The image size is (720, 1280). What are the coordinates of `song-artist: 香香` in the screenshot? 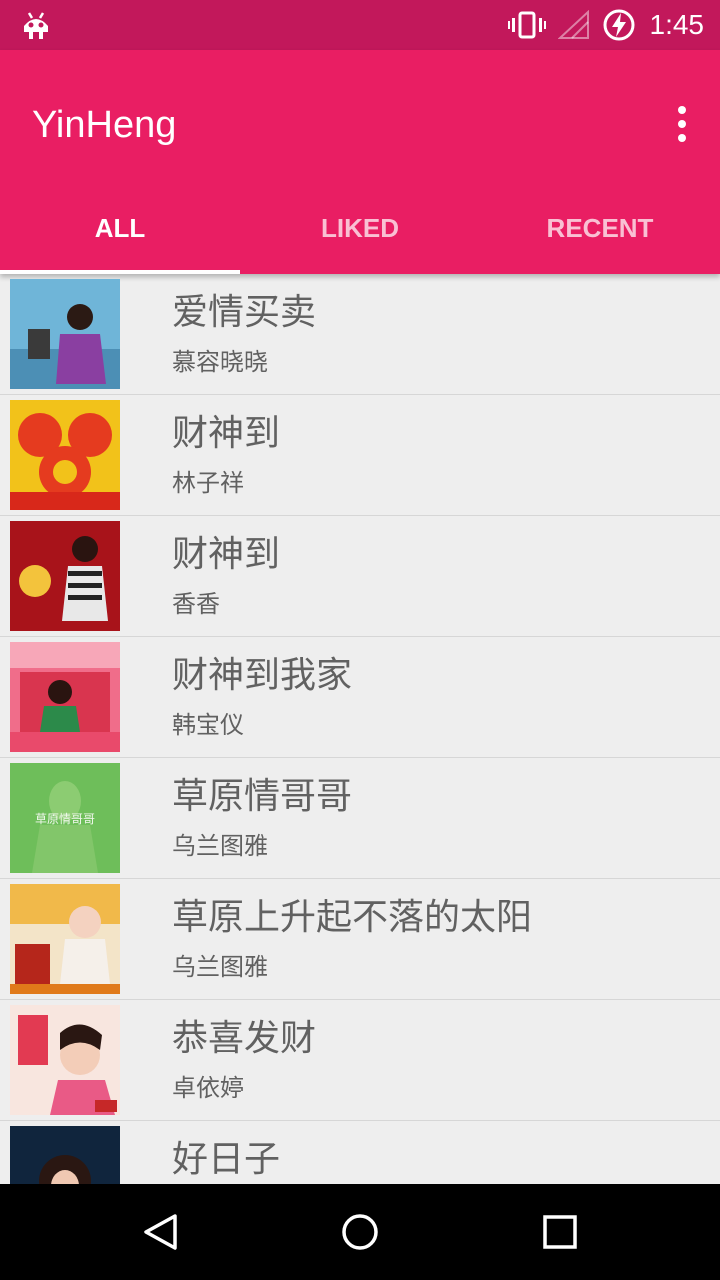 It's located at (196, 604).